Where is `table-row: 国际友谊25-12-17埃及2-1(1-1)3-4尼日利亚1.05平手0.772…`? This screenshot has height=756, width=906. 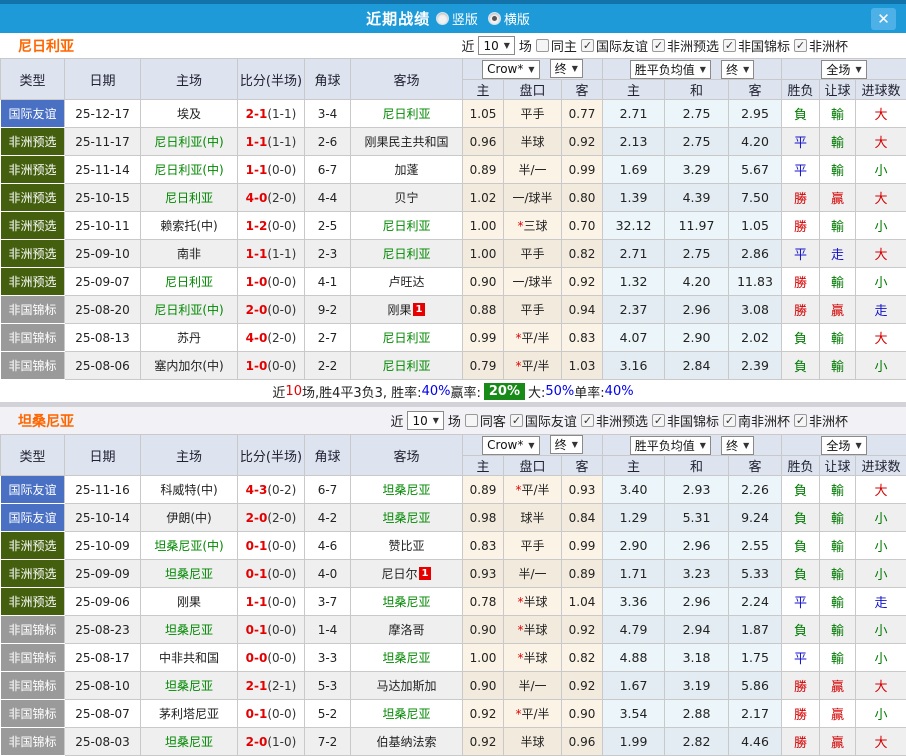
table-row: 国际友谊25-12-17埃及2-1(1-1)3-4尼日利亚1.05平手0.772… is located at coordinates (453, 114).